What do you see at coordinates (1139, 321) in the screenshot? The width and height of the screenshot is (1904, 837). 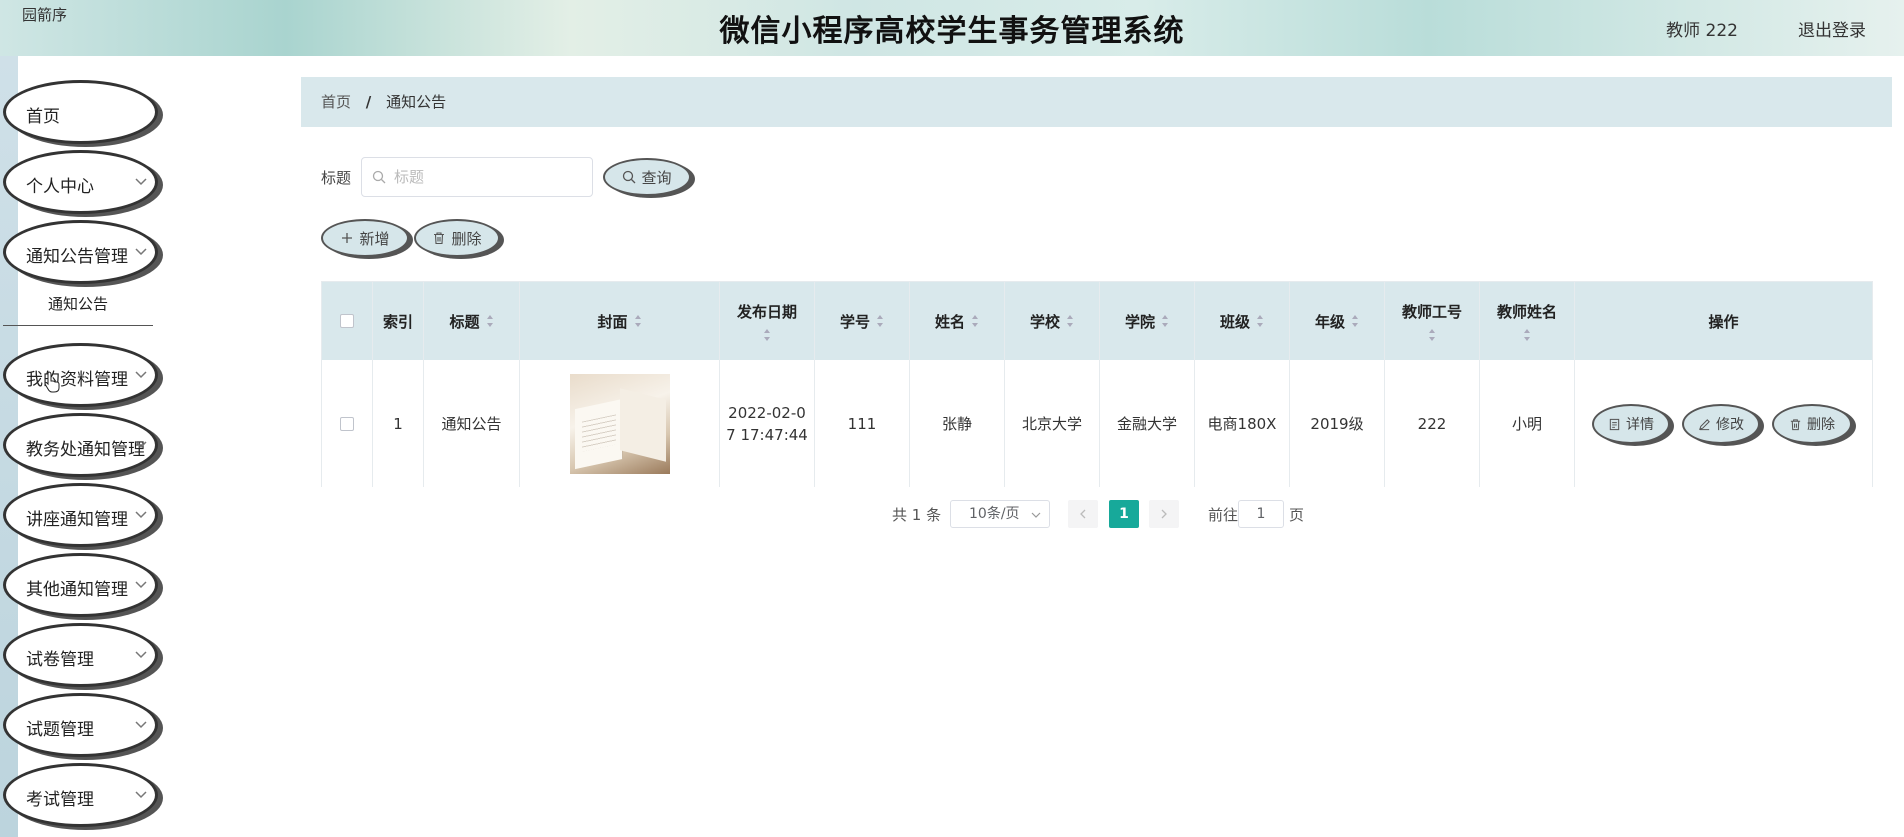 I see `header-college-label: 学院` at bounding box center [1139, 321].